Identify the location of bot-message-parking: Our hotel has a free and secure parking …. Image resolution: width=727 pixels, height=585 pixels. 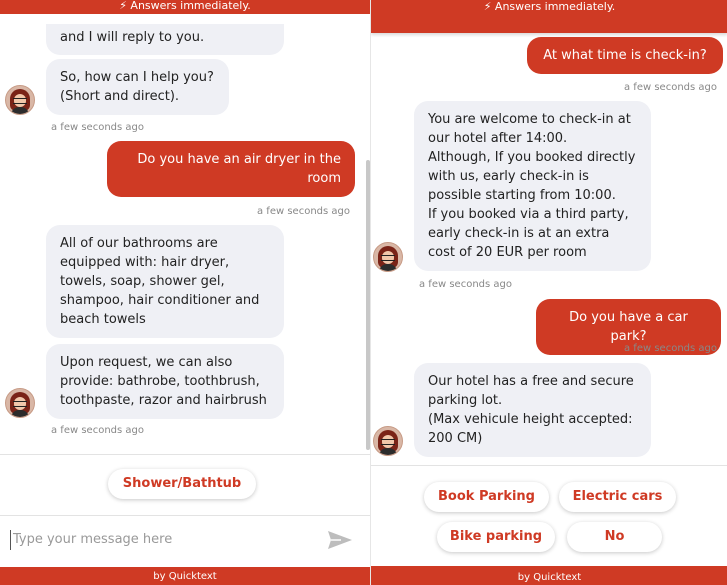
(532, 410).